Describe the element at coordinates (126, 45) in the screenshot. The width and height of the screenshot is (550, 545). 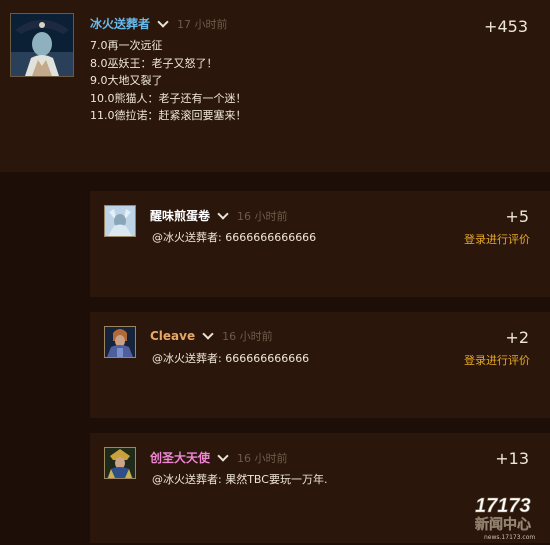
I see `comment-line: 7.0再一次远征` at that location.